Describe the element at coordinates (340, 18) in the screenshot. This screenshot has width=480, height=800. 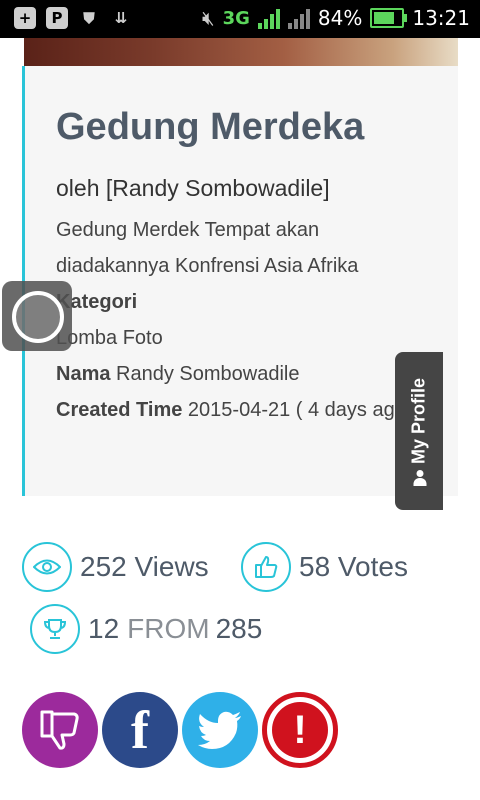
I see `battery-percent: 84%` at that location.